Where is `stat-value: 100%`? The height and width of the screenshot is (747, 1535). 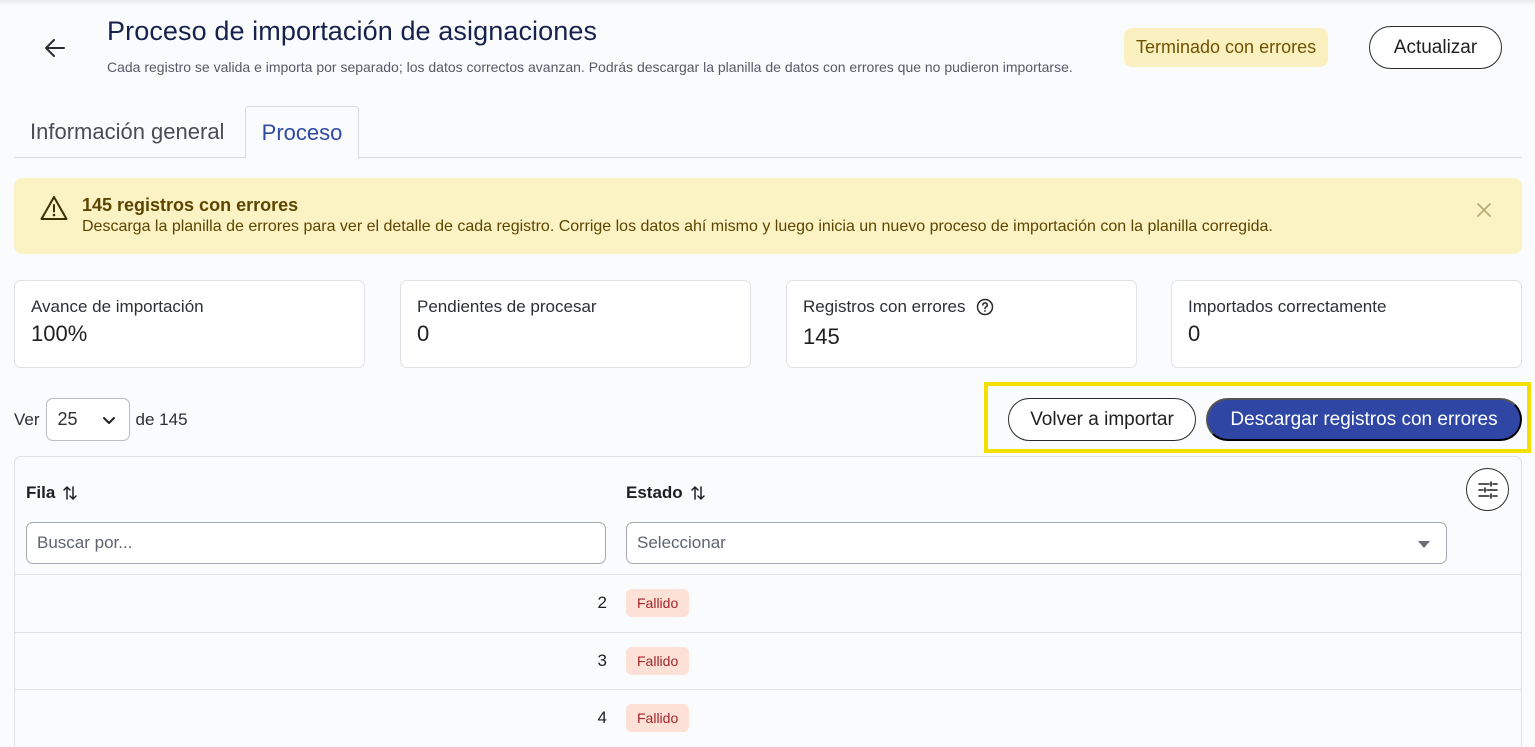
stat-value: 100% is located at coordinates (59, 333).